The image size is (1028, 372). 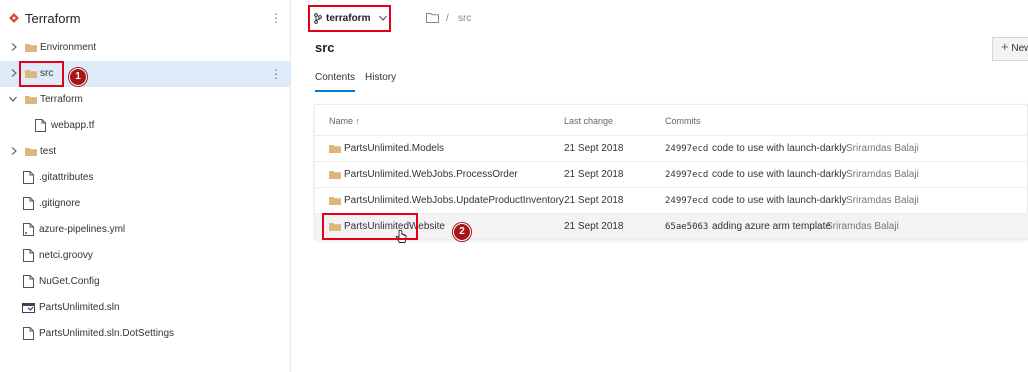 I want to click on repo-header: Terraform ⋮, so click(x=145, y=18).